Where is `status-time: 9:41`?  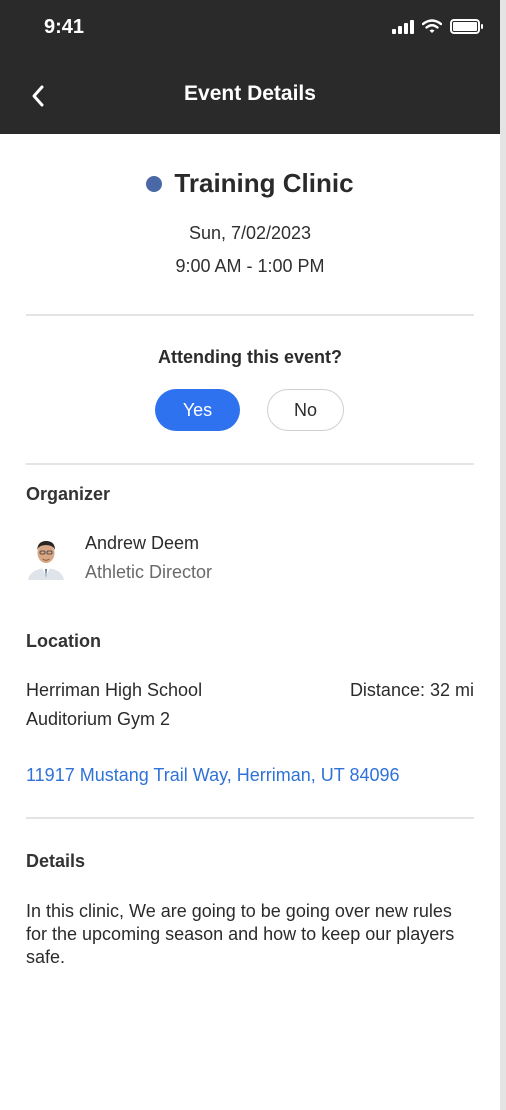
status-time: 9:41 is located at coordinates (64, 27).